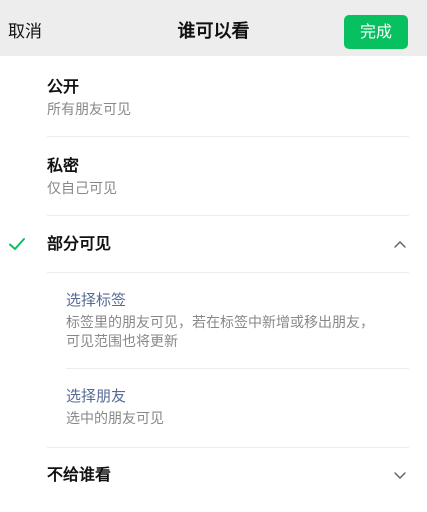 The width and height of the screenshot is (427, 512). Describe the element at coordinates (89, 110) in the screenshot. I see `option-public-desc: 所有朋友可见` at that location.